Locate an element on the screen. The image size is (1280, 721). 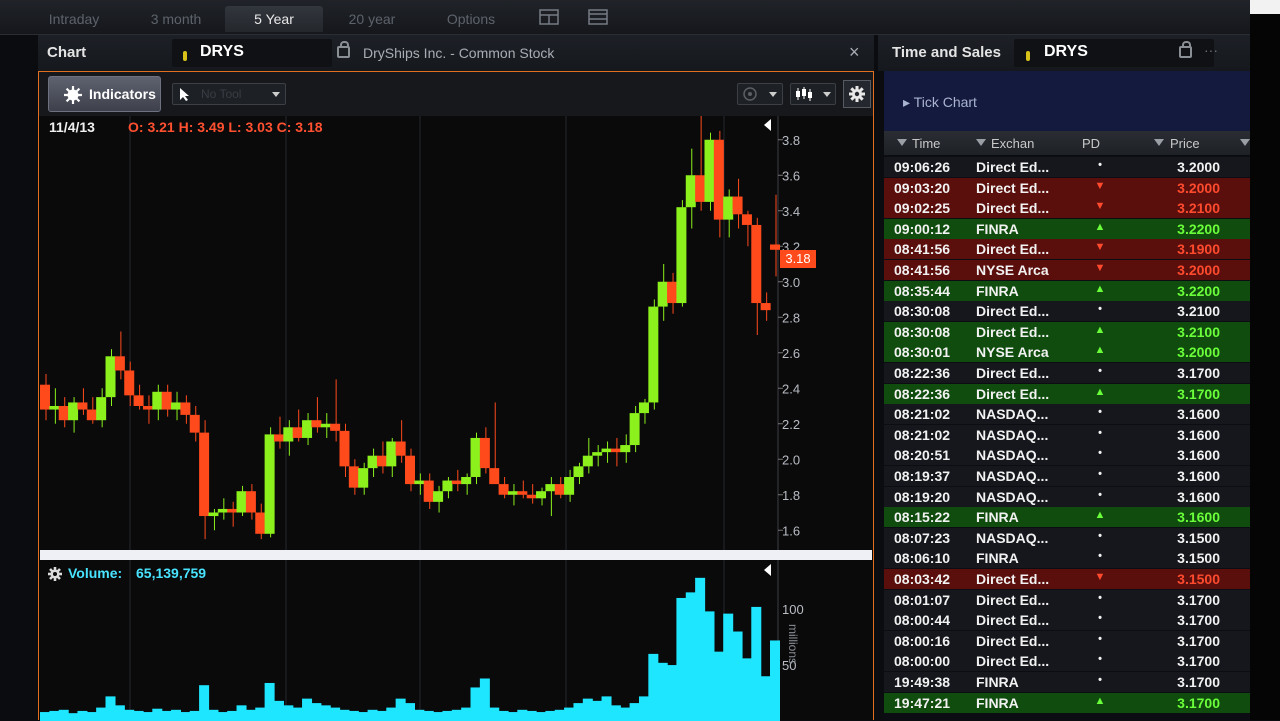
layout-split-icon is located at coordinates (598, 17).